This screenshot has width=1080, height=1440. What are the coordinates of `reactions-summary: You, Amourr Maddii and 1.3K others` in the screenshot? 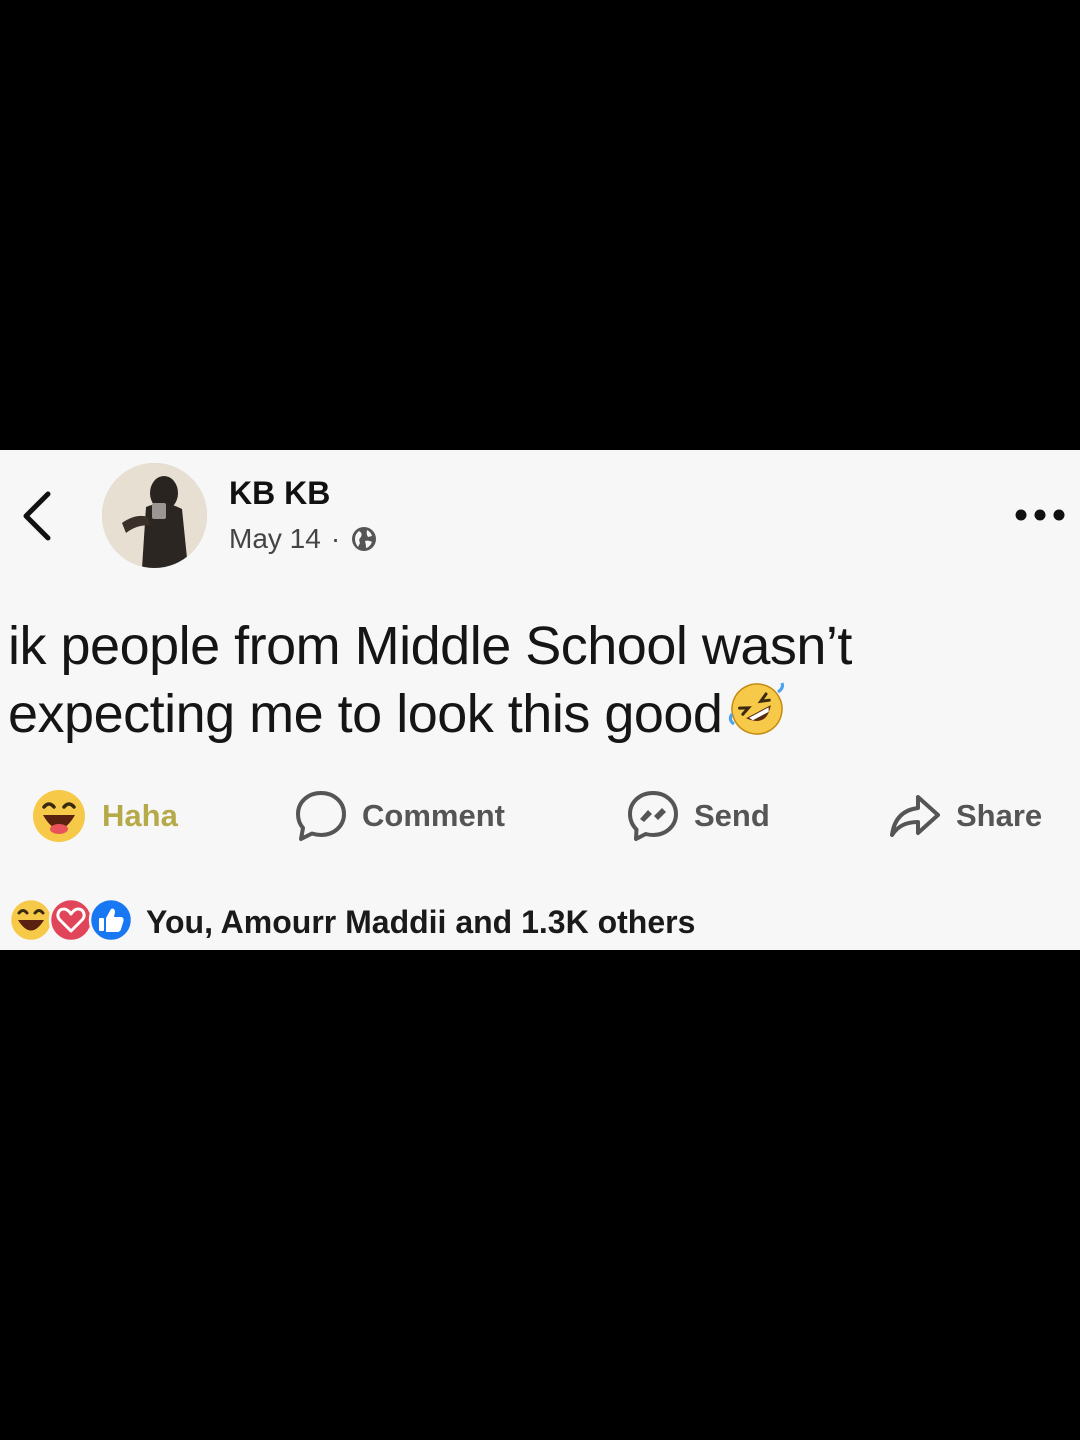 It's located at (351, 922).